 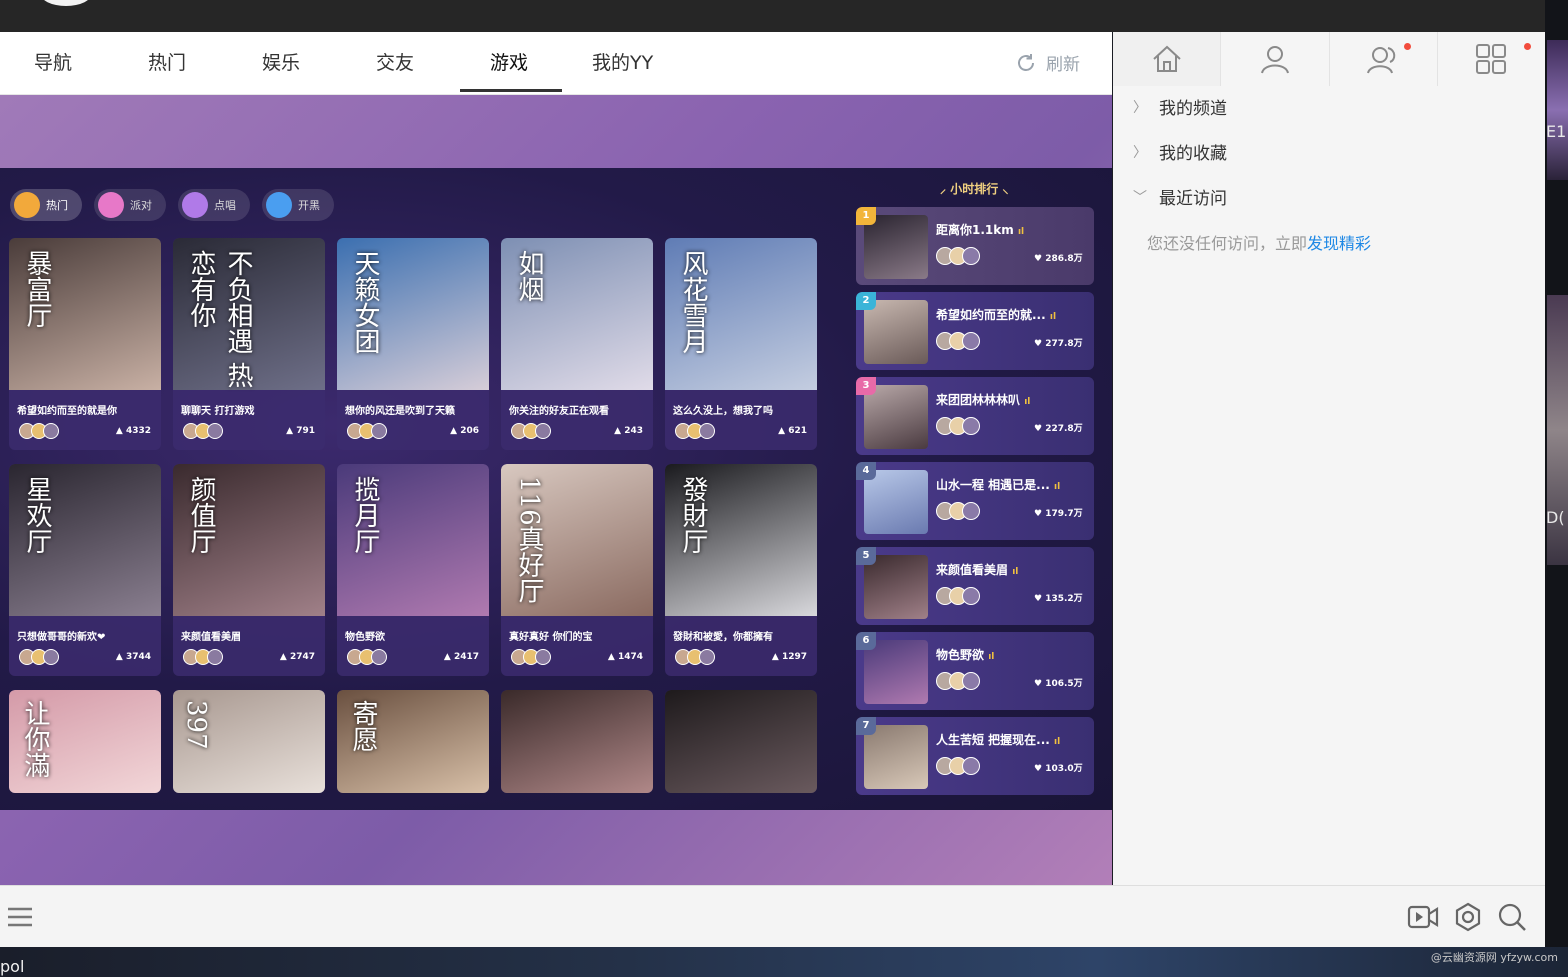 I want to click on room-card: 發財厅 發財和被愛，你都擁有 ▲ 1297, so click(x=741, y=570).